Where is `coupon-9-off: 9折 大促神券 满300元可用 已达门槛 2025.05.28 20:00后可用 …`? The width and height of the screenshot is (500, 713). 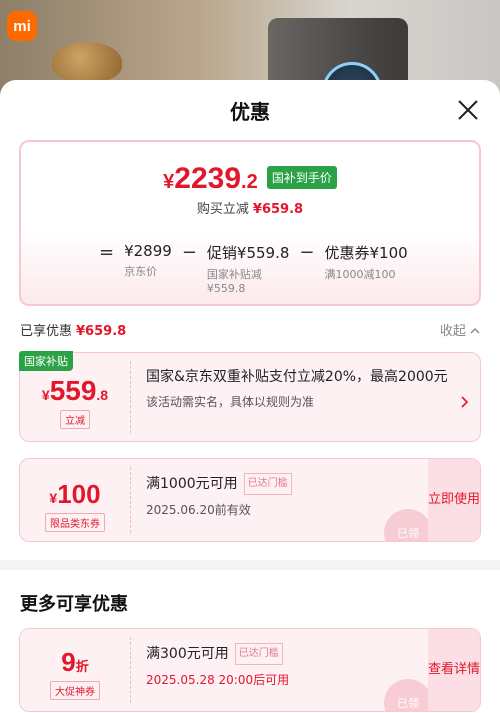 coupon-9-off: 9折 大促神券 满300元可用 已达门槛 2025.05.28 20:00后可用 … is located at coordinates (250, 670).